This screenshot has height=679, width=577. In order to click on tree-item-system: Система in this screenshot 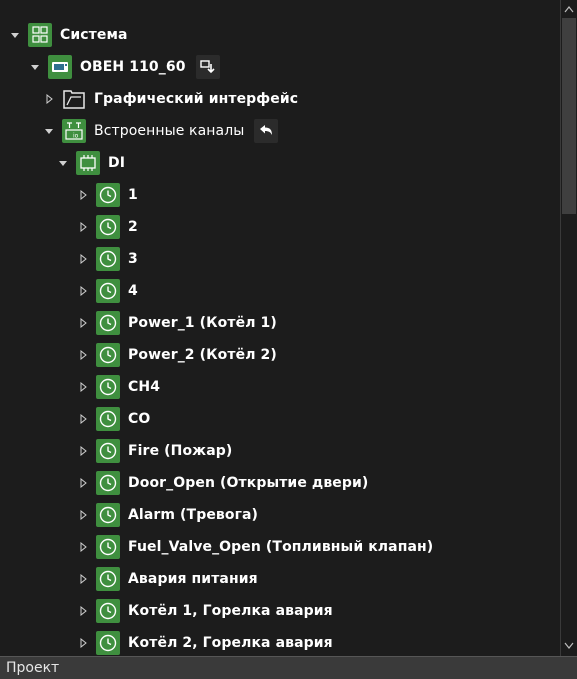, I will do `click(68, 35)`.